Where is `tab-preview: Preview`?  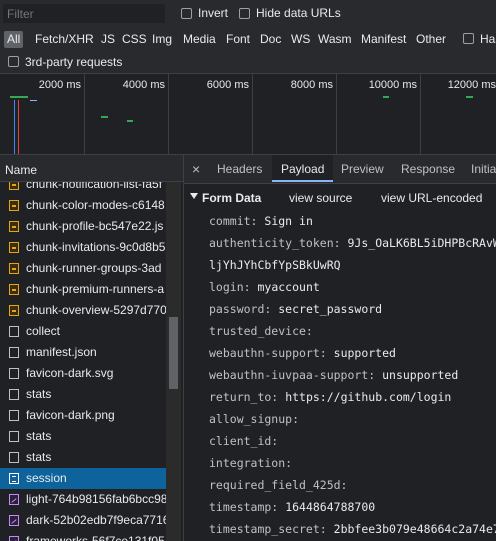 tab-preview: Preview is located at coordinates (362, 169).